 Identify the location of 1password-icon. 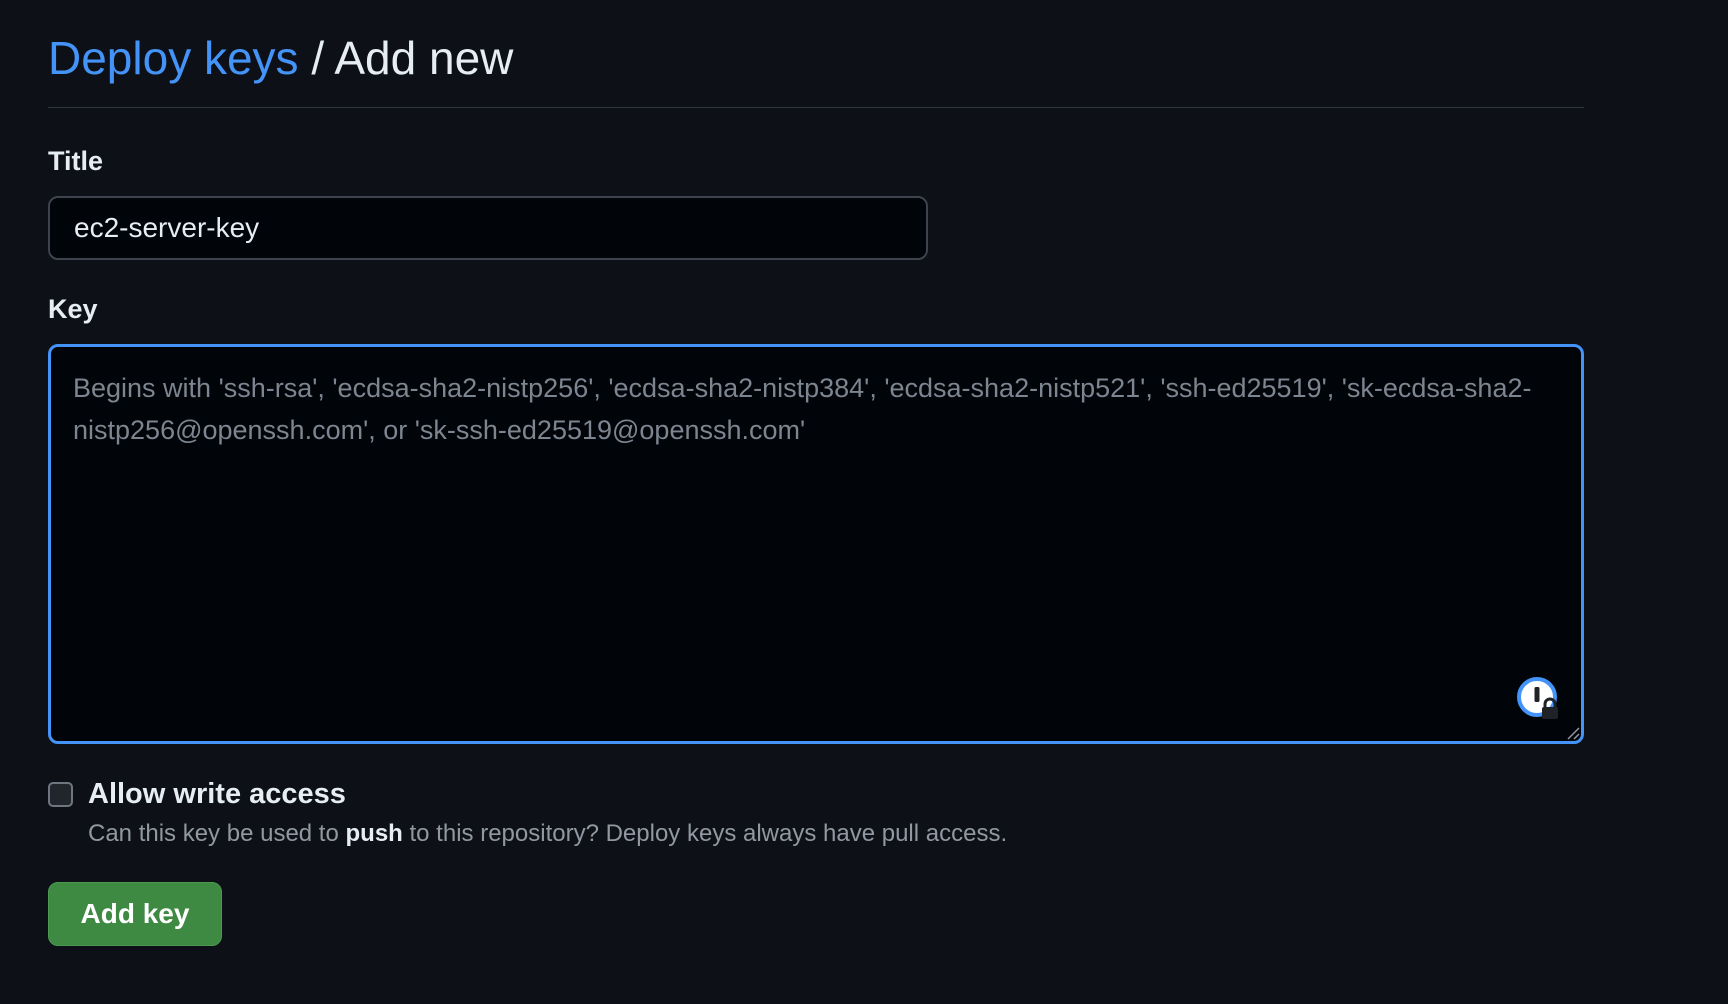
(1539, 699).